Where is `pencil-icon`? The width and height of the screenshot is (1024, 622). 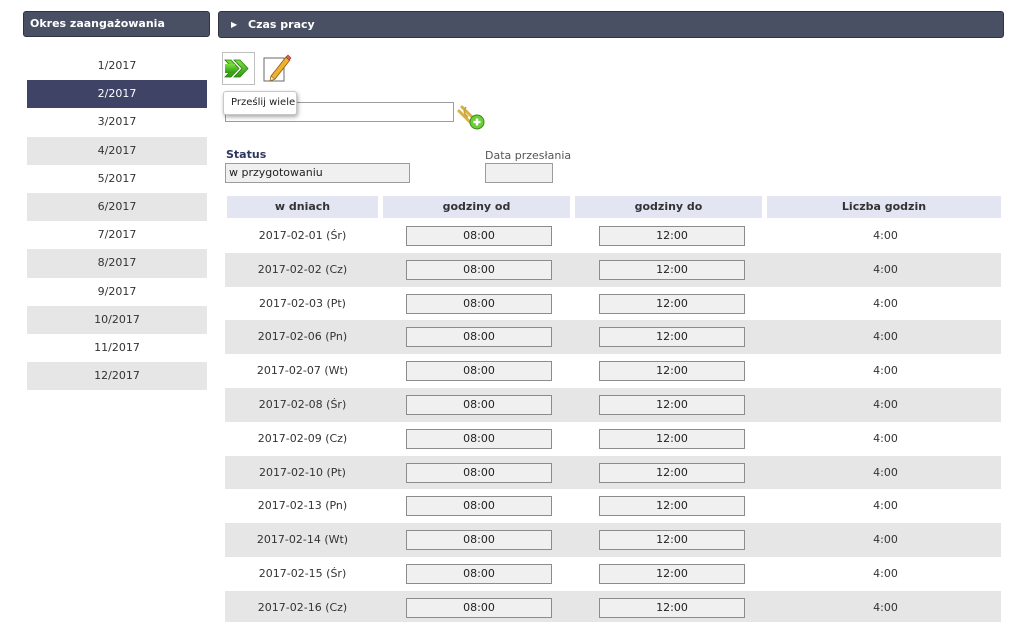
pencil-icon is located at coordinates (277, 68).